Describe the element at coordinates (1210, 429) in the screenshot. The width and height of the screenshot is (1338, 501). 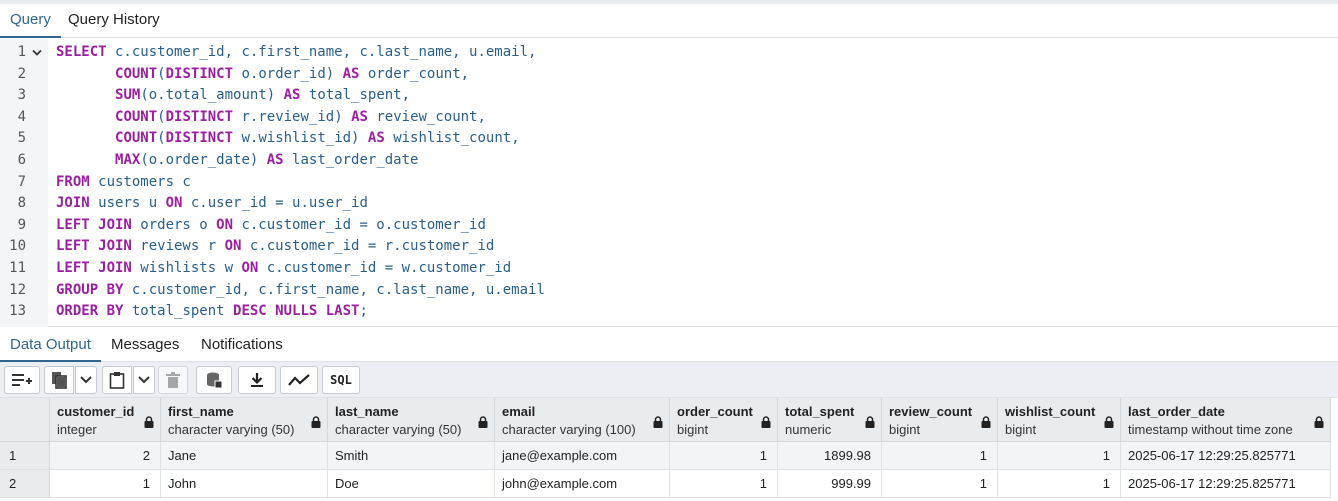
I see `column-type: timestamp without time zone` at that location.